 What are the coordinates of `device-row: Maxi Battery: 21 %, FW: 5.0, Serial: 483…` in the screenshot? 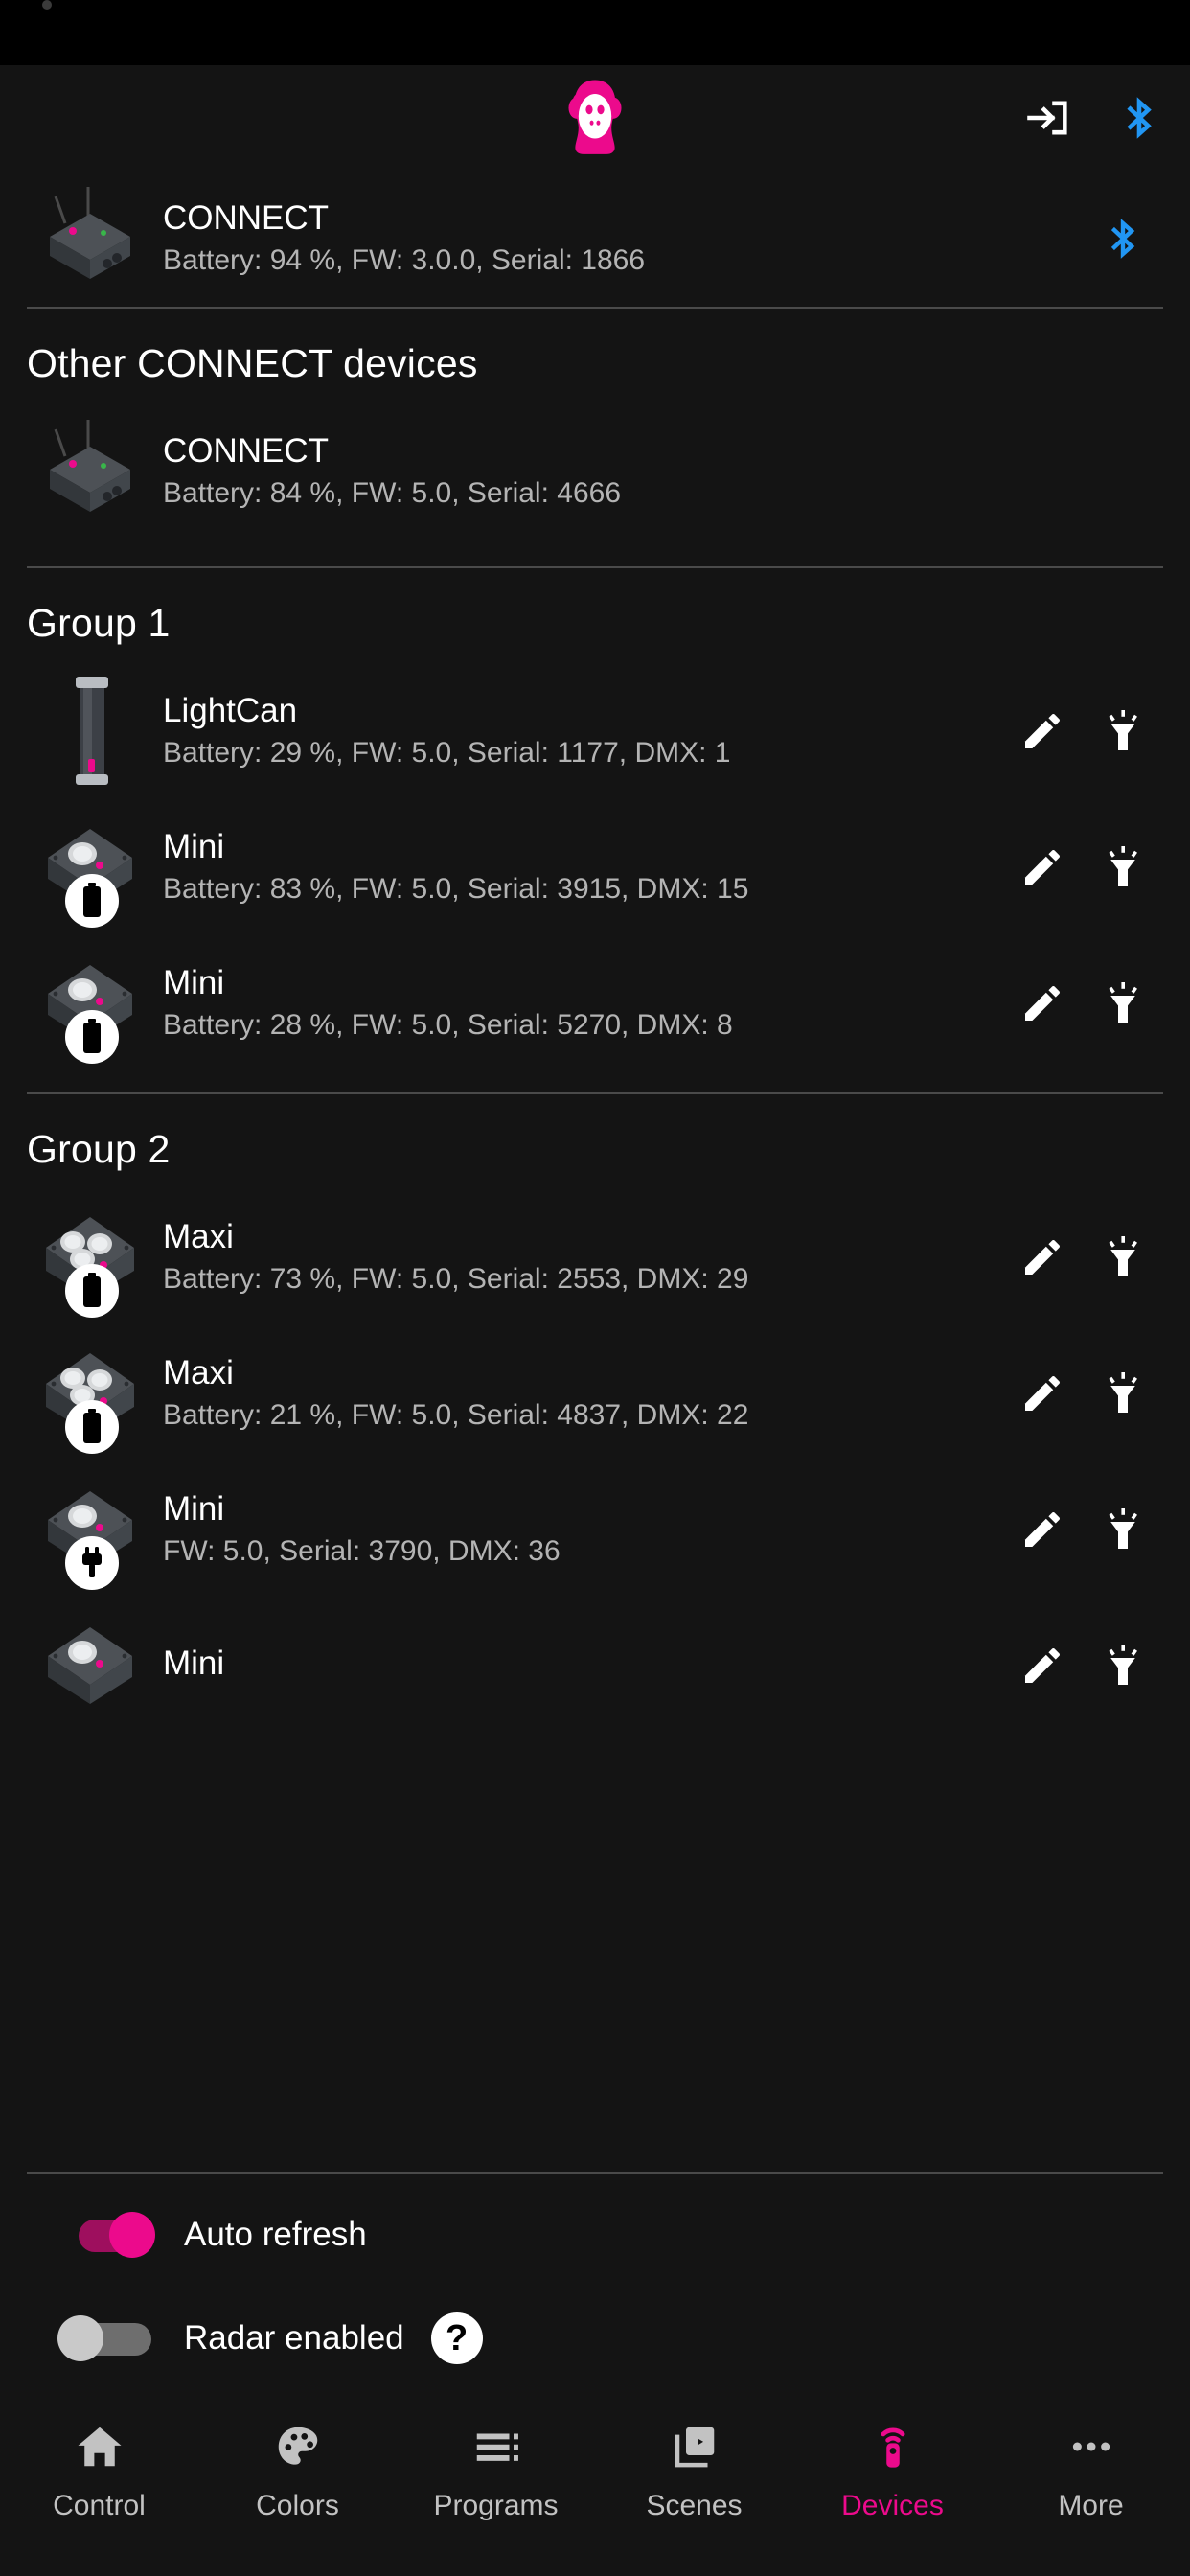 It's located at (595, 1393).